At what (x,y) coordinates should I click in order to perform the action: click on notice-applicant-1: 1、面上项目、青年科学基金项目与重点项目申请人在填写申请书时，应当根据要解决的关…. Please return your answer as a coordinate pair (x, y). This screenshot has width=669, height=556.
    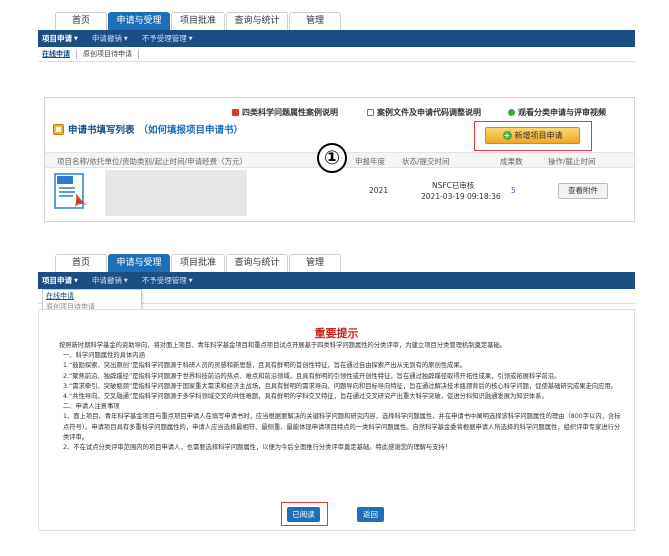
    Looking at the image, I should click on (342, 427).